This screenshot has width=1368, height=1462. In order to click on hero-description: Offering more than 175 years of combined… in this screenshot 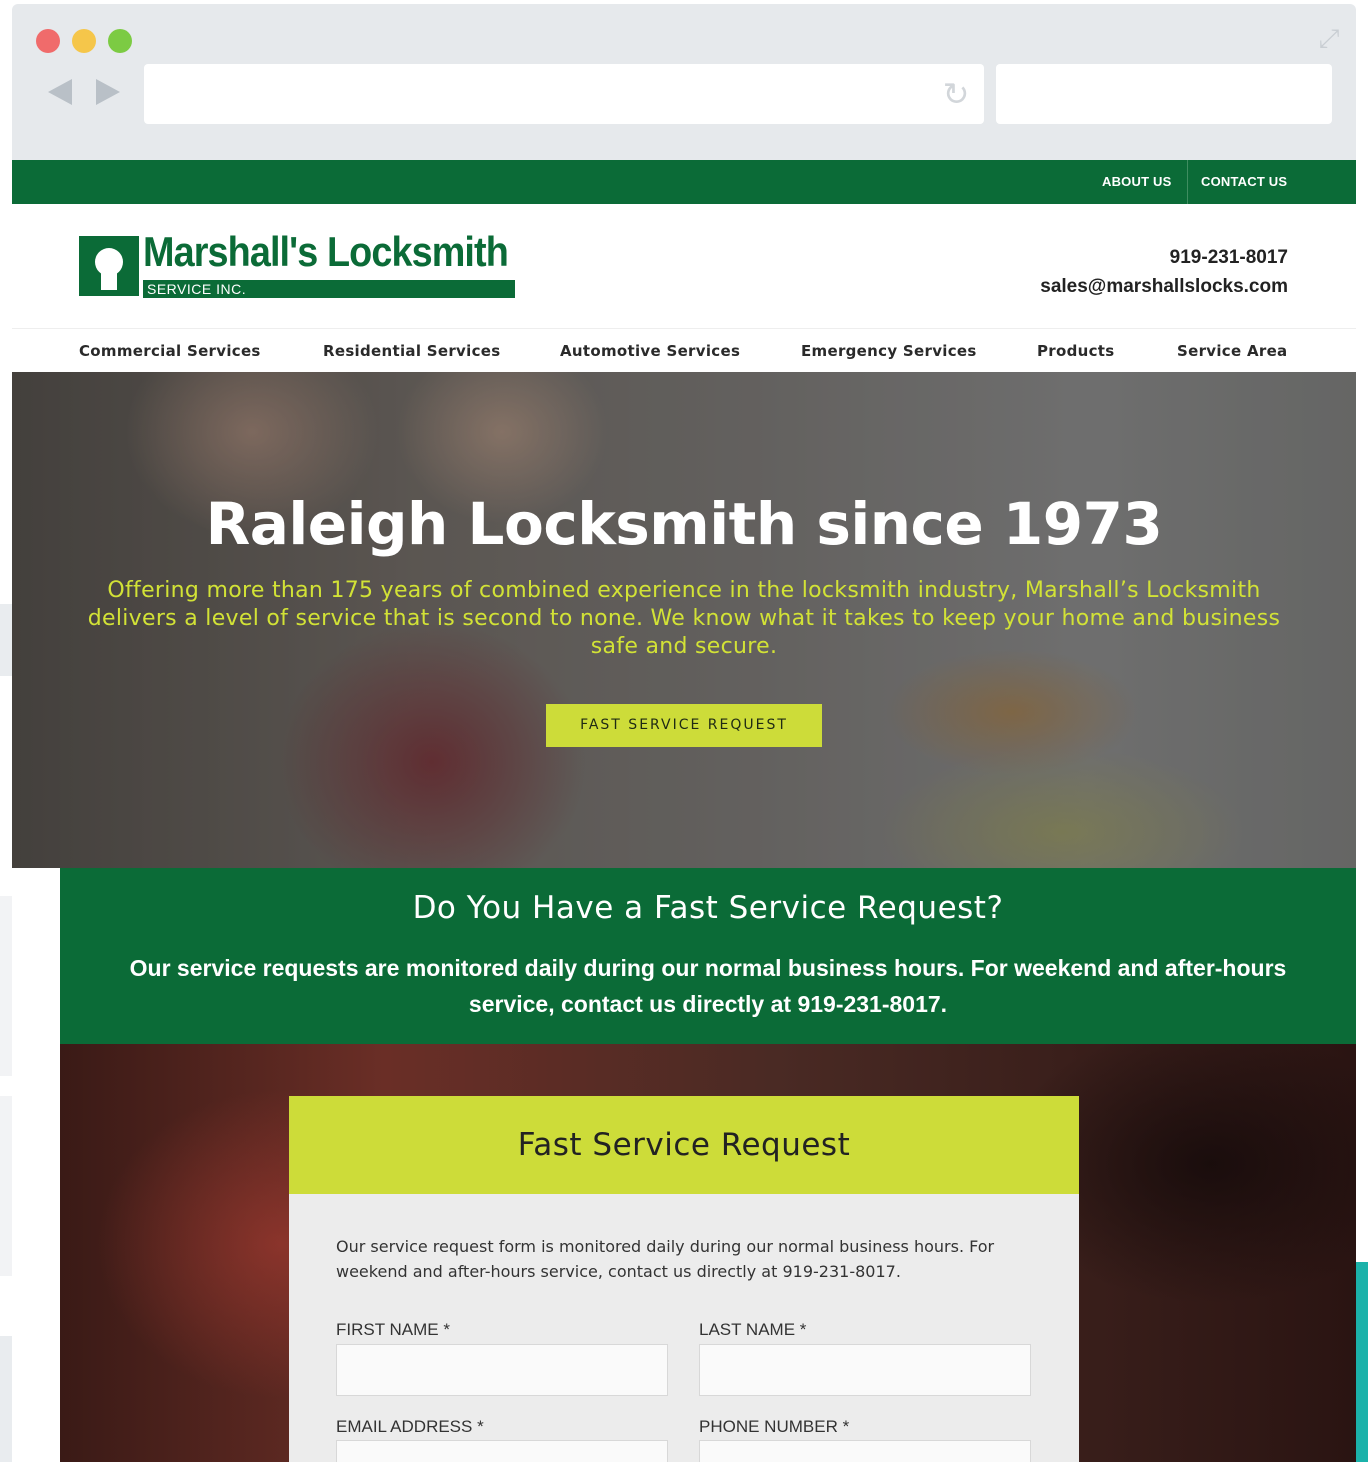, I will do `click(684, 618)`.